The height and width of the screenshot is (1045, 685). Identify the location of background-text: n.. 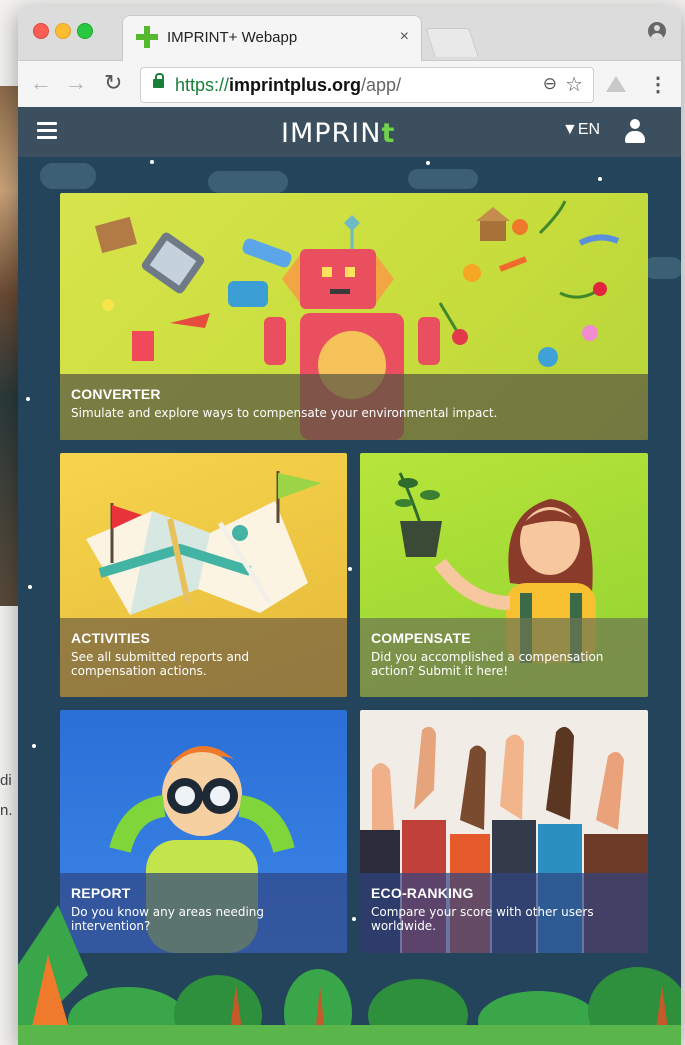
(6, 810).